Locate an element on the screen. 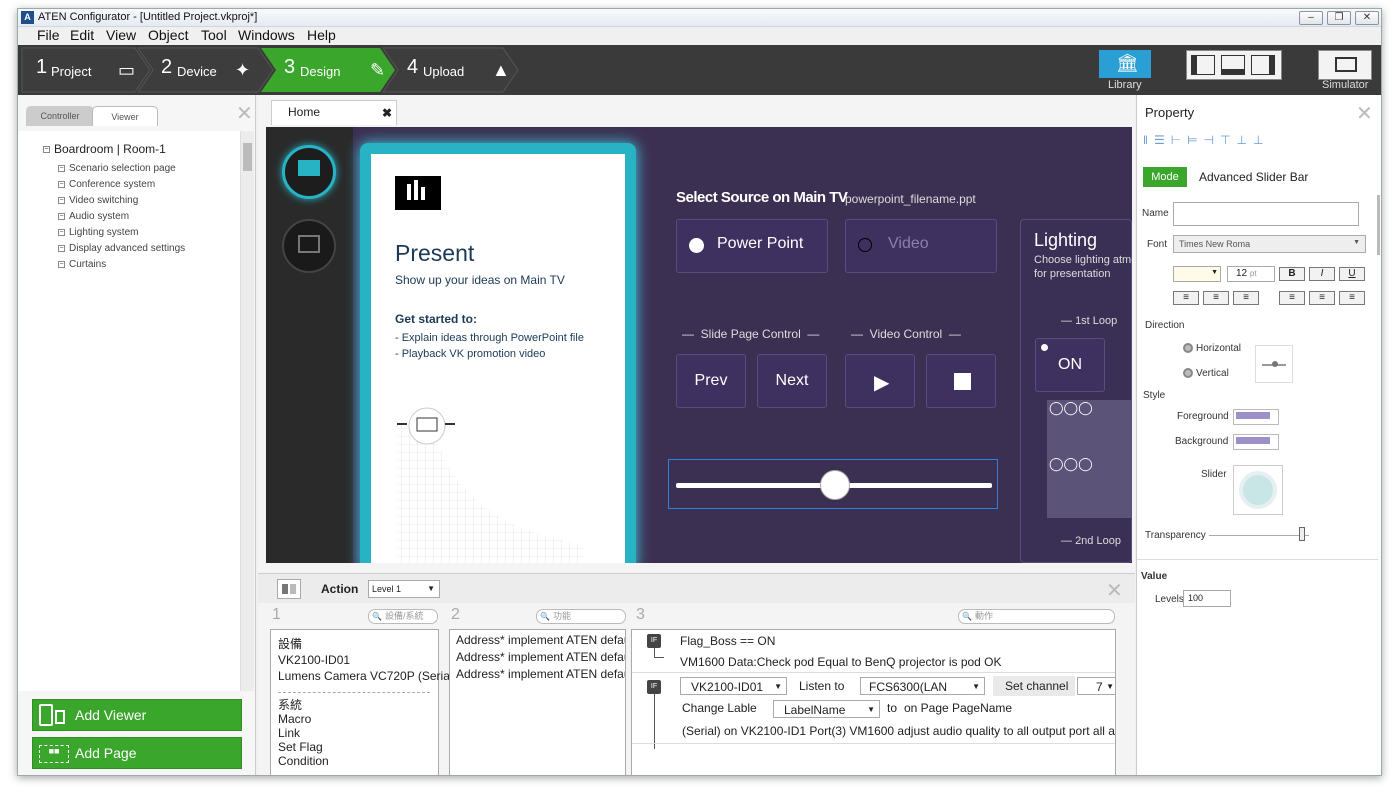 The image size is (1398, 800). layout-left-icon is located at coordinates (1203, 65).